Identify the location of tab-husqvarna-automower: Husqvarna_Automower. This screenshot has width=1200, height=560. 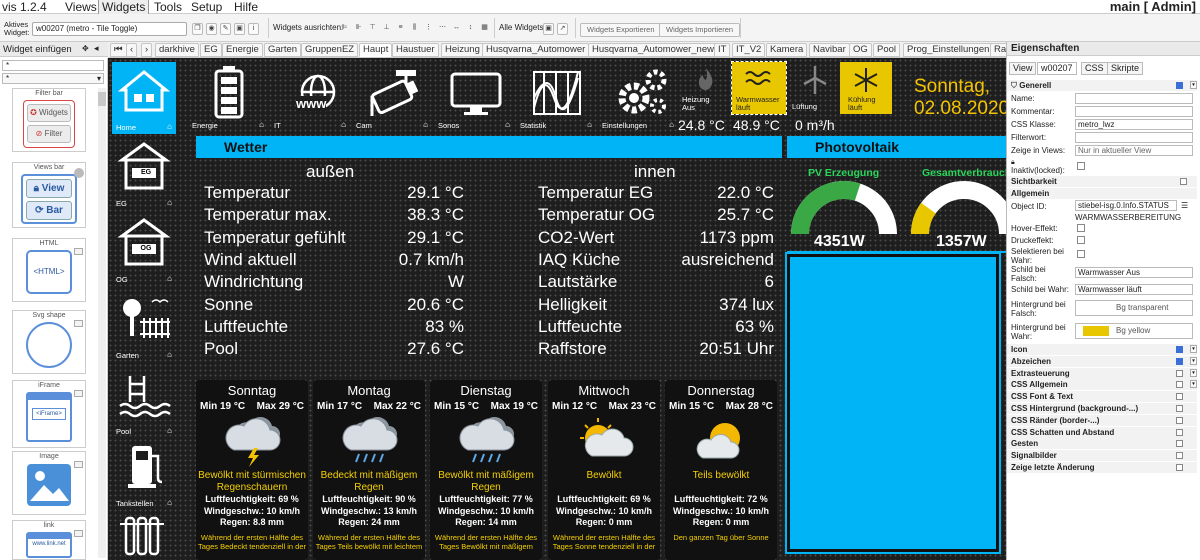
(536, 50).